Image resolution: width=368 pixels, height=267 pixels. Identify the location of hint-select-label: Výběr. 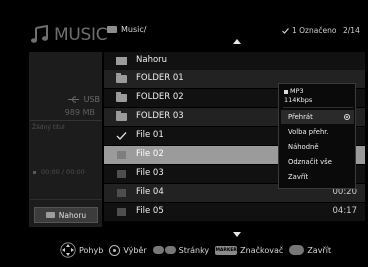
(135, 250).